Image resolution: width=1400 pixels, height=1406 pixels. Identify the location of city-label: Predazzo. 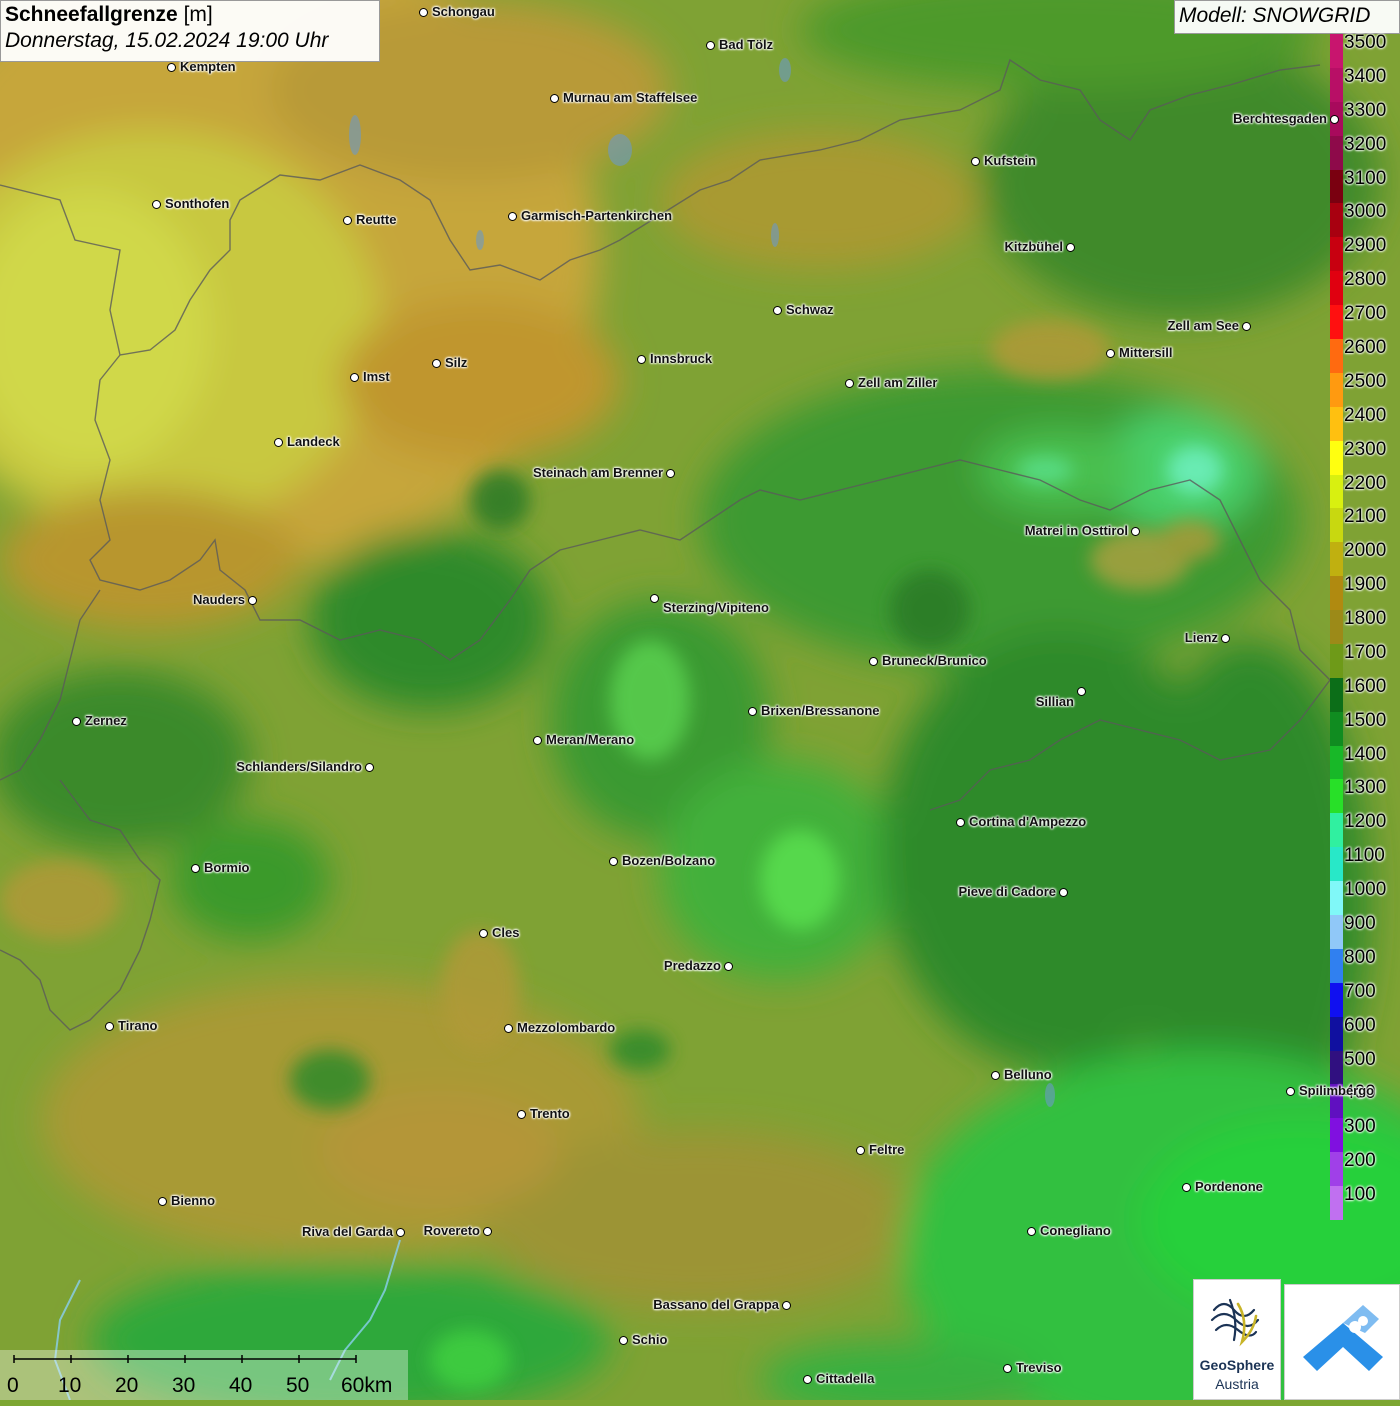
(692, 965).